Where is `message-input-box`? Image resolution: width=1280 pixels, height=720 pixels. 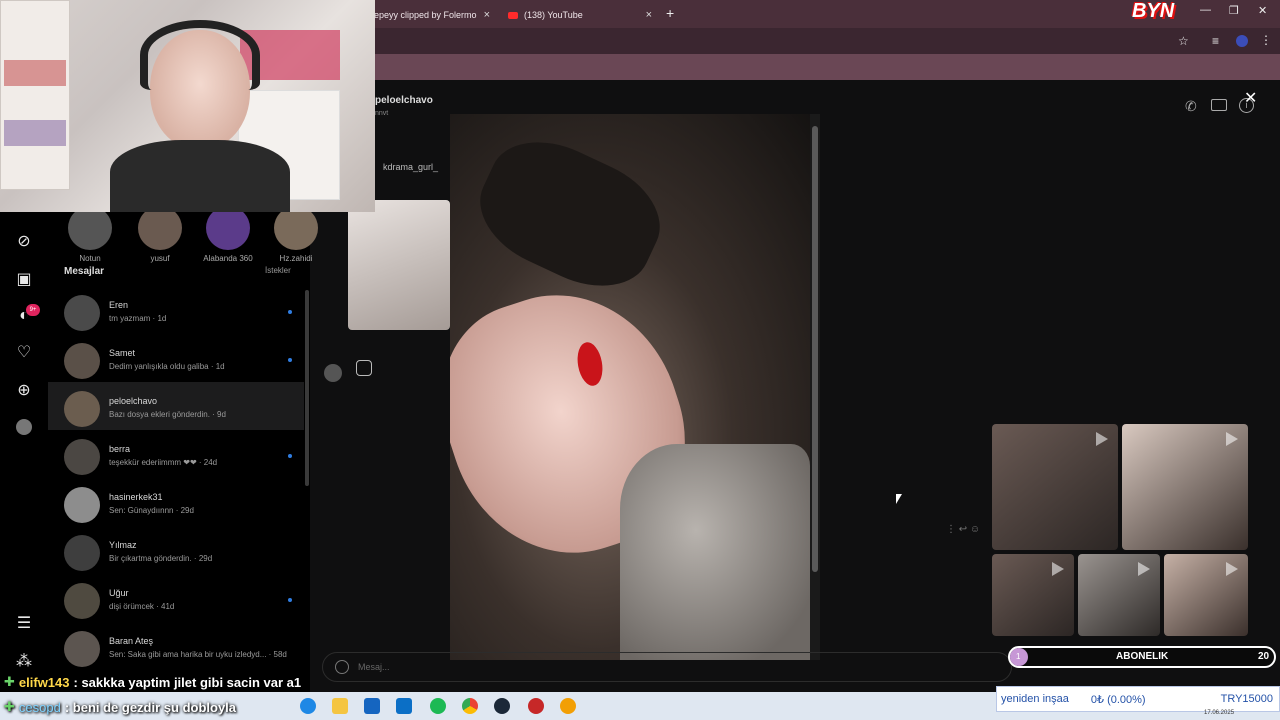 message-input-box is located at coordinates (667, 667).